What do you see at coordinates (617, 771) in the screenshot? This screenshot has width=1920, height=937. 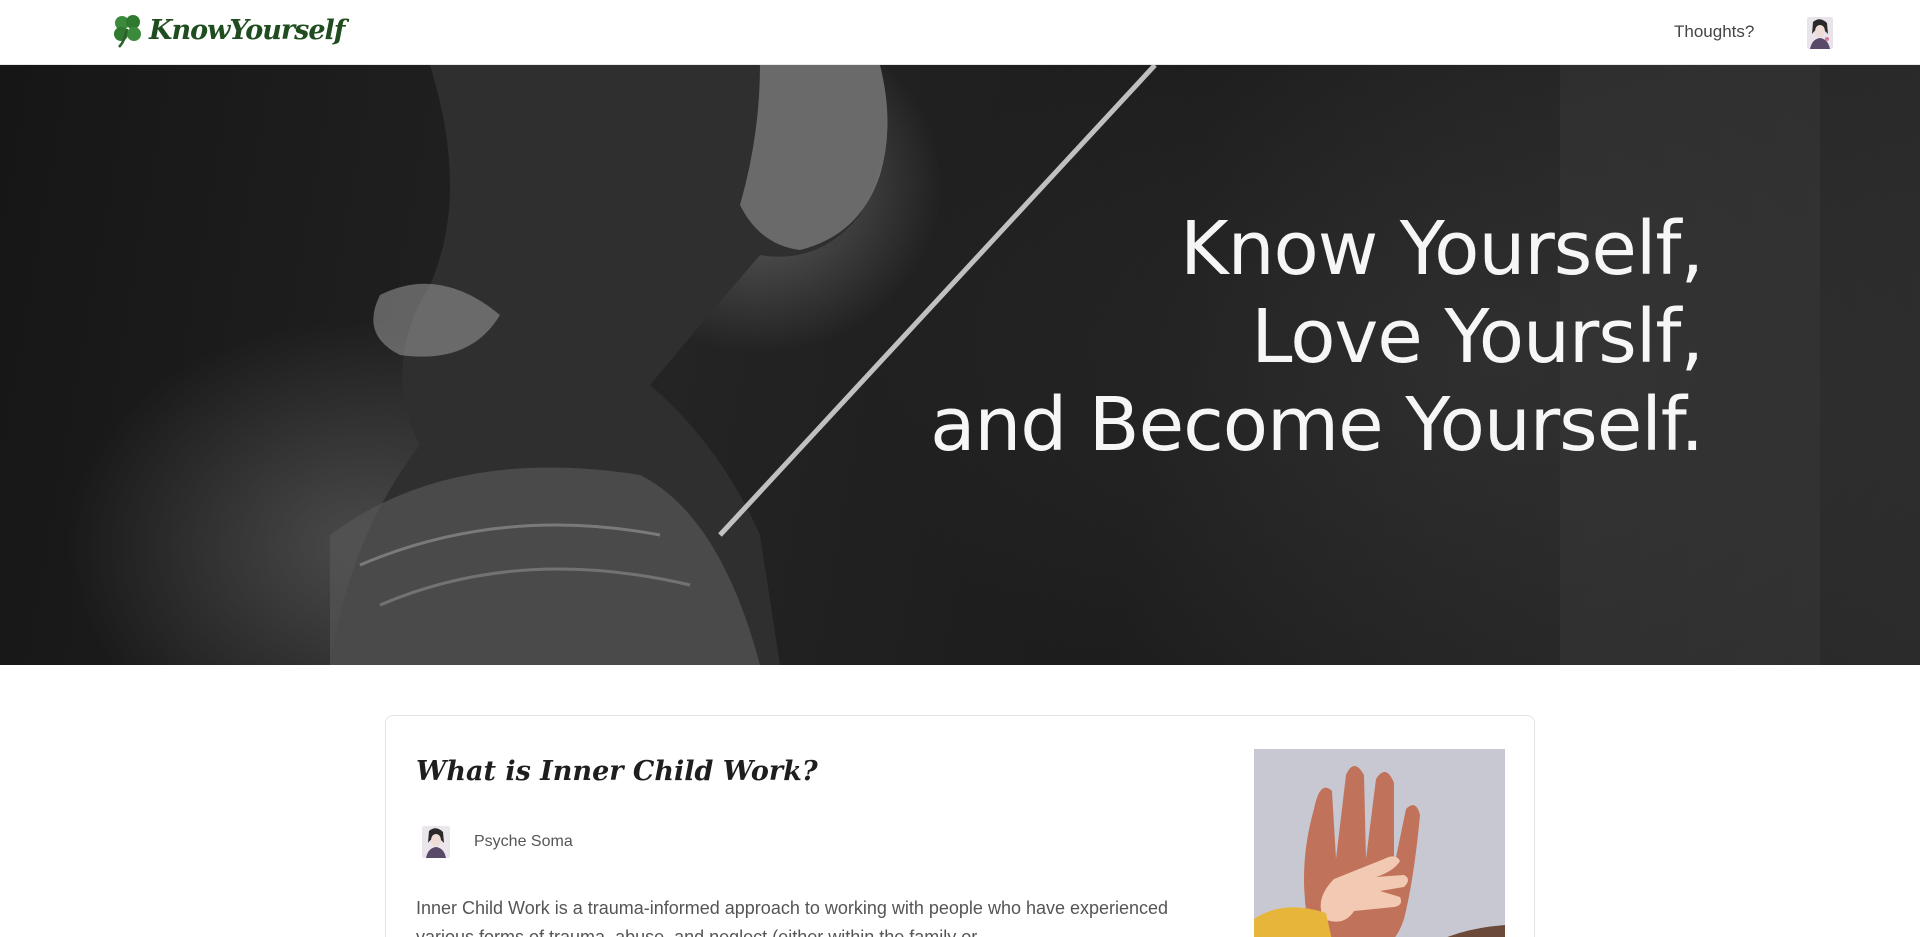 I see `article-title: What is Inner Child Work?` at bounding box center [617, 771].